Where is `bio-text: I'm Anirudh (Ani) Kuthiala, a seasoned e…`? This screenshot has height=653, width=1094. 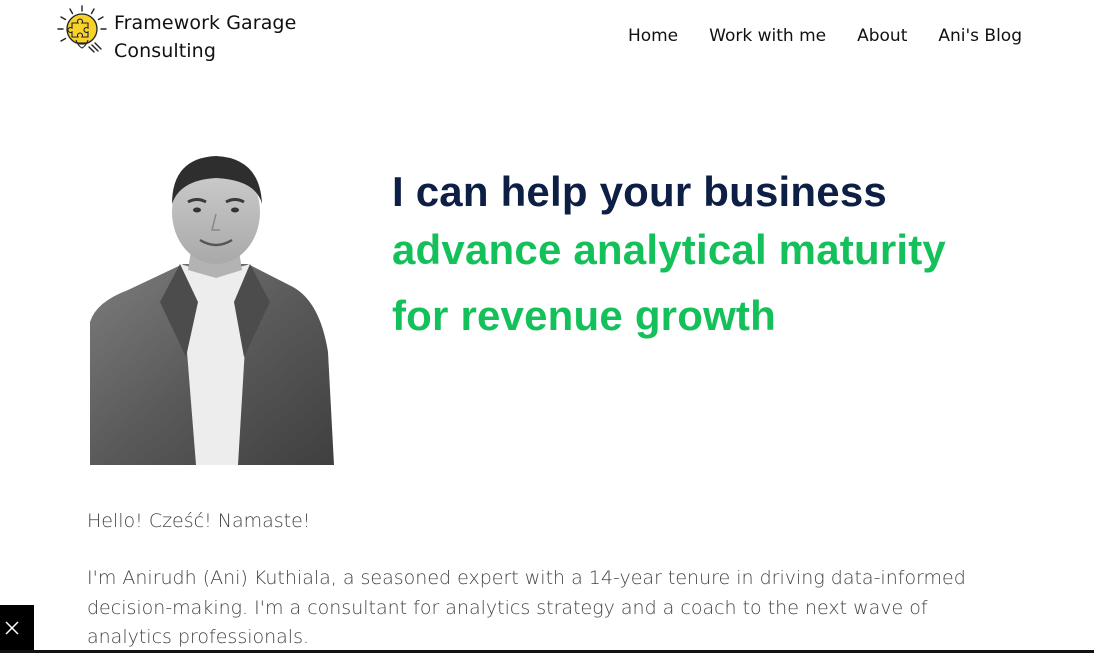 bio-text: I'm Anirudh (Ani) Kuthiala, a seasoned e… is located at coordinates (526, 607).